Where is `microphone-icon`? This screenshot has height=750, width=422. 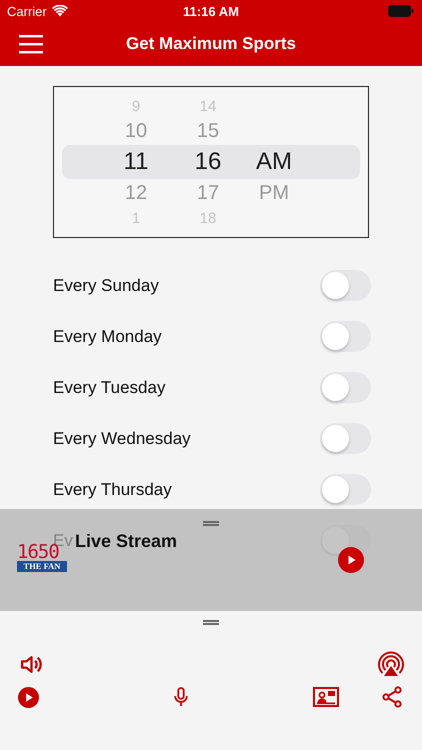
microphone-icon is located at coordinates (181, 697).